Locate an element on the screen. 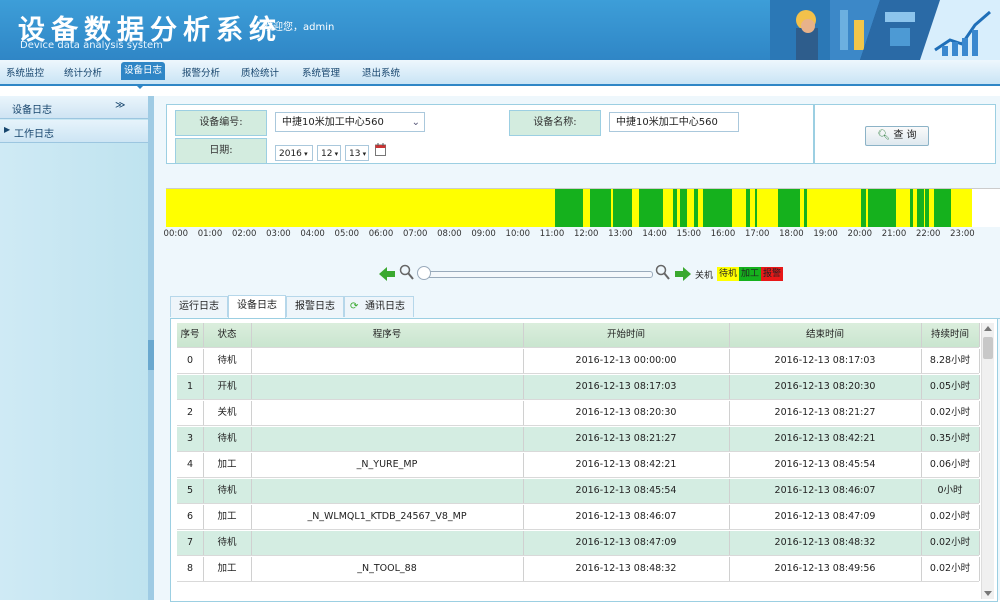 The width and height of the screenshot is (1000, 602). legend-alarm: 报警 is located at coordinates (772, 274).